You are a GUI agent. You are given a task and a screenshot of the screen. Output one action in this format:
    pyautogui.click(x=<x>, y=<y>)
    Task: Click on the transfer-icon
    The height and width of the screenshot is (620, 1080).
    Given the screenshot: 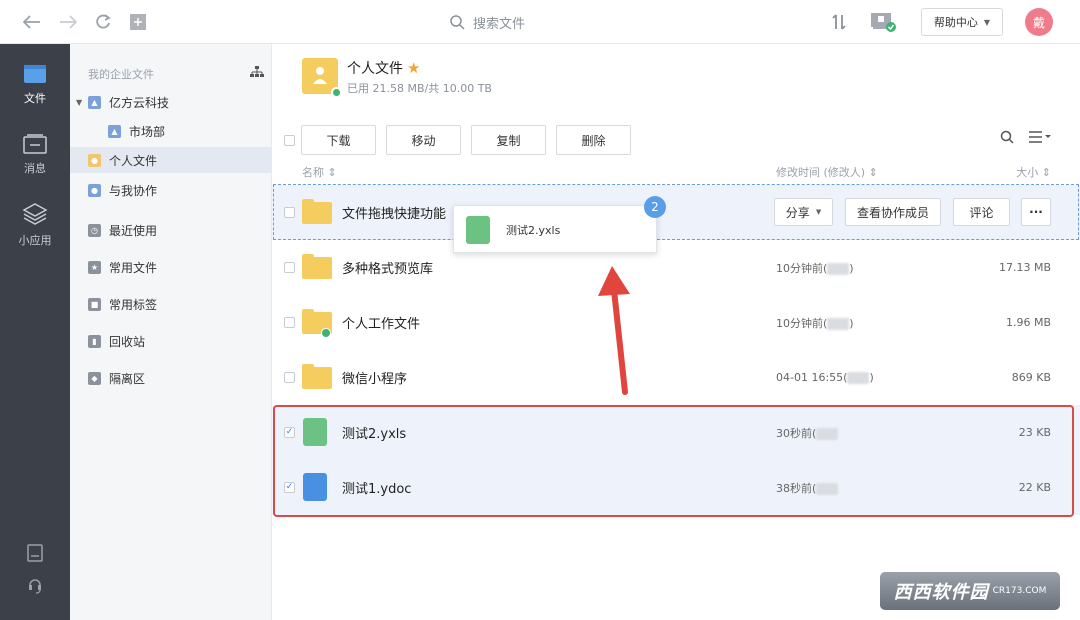 What is the action you would take?
    pyautogui.click(x=839, y=22)
    